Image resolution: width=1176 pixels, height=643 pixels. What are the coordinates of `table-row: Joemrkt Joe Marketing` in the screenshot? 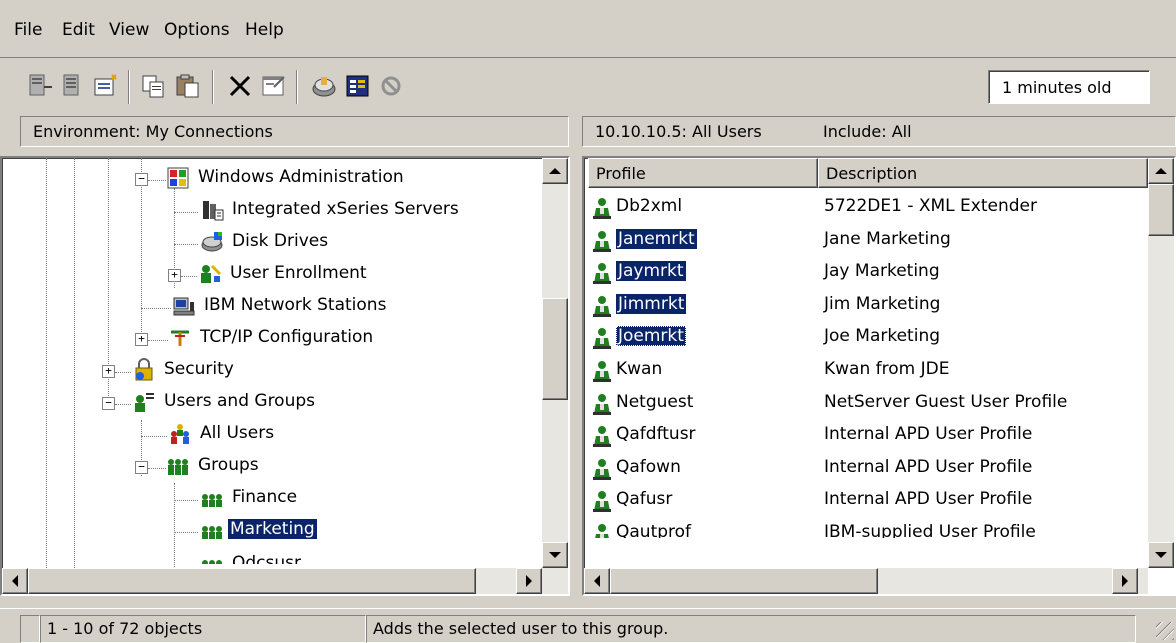 It's located at (866, 338).